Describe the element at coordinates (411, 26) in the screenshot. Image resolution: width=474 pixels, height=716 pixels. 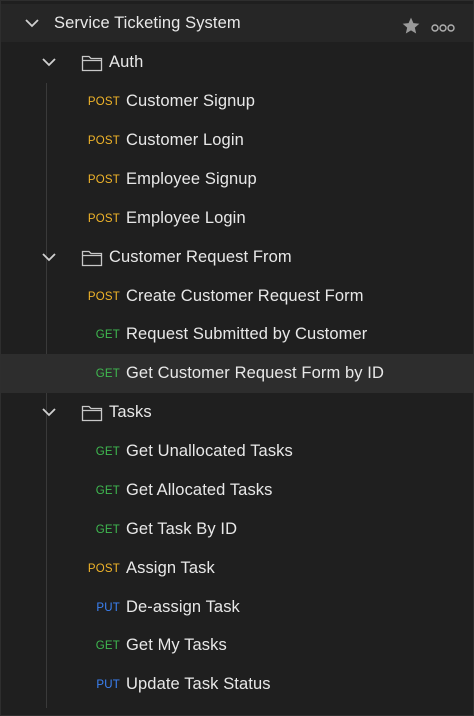
I see `star-icon` at that location.